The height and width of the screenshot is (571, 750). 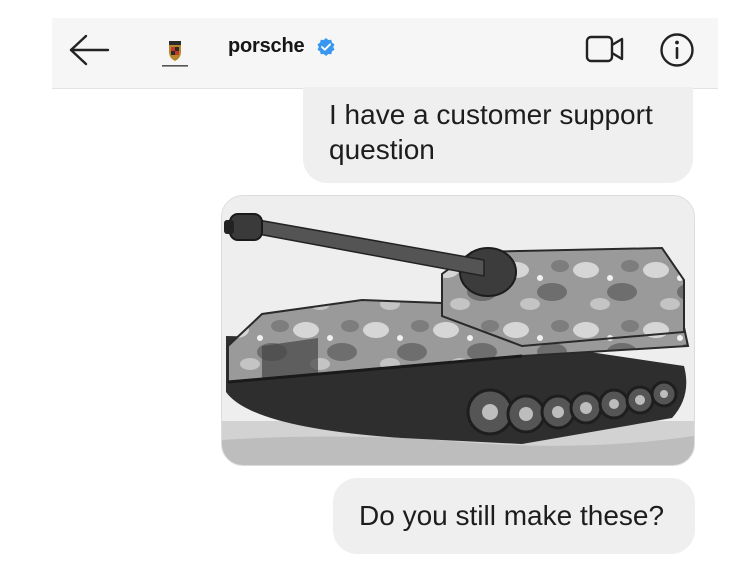 I want to click on chat-header: porsche, so click(x=385, y=53).